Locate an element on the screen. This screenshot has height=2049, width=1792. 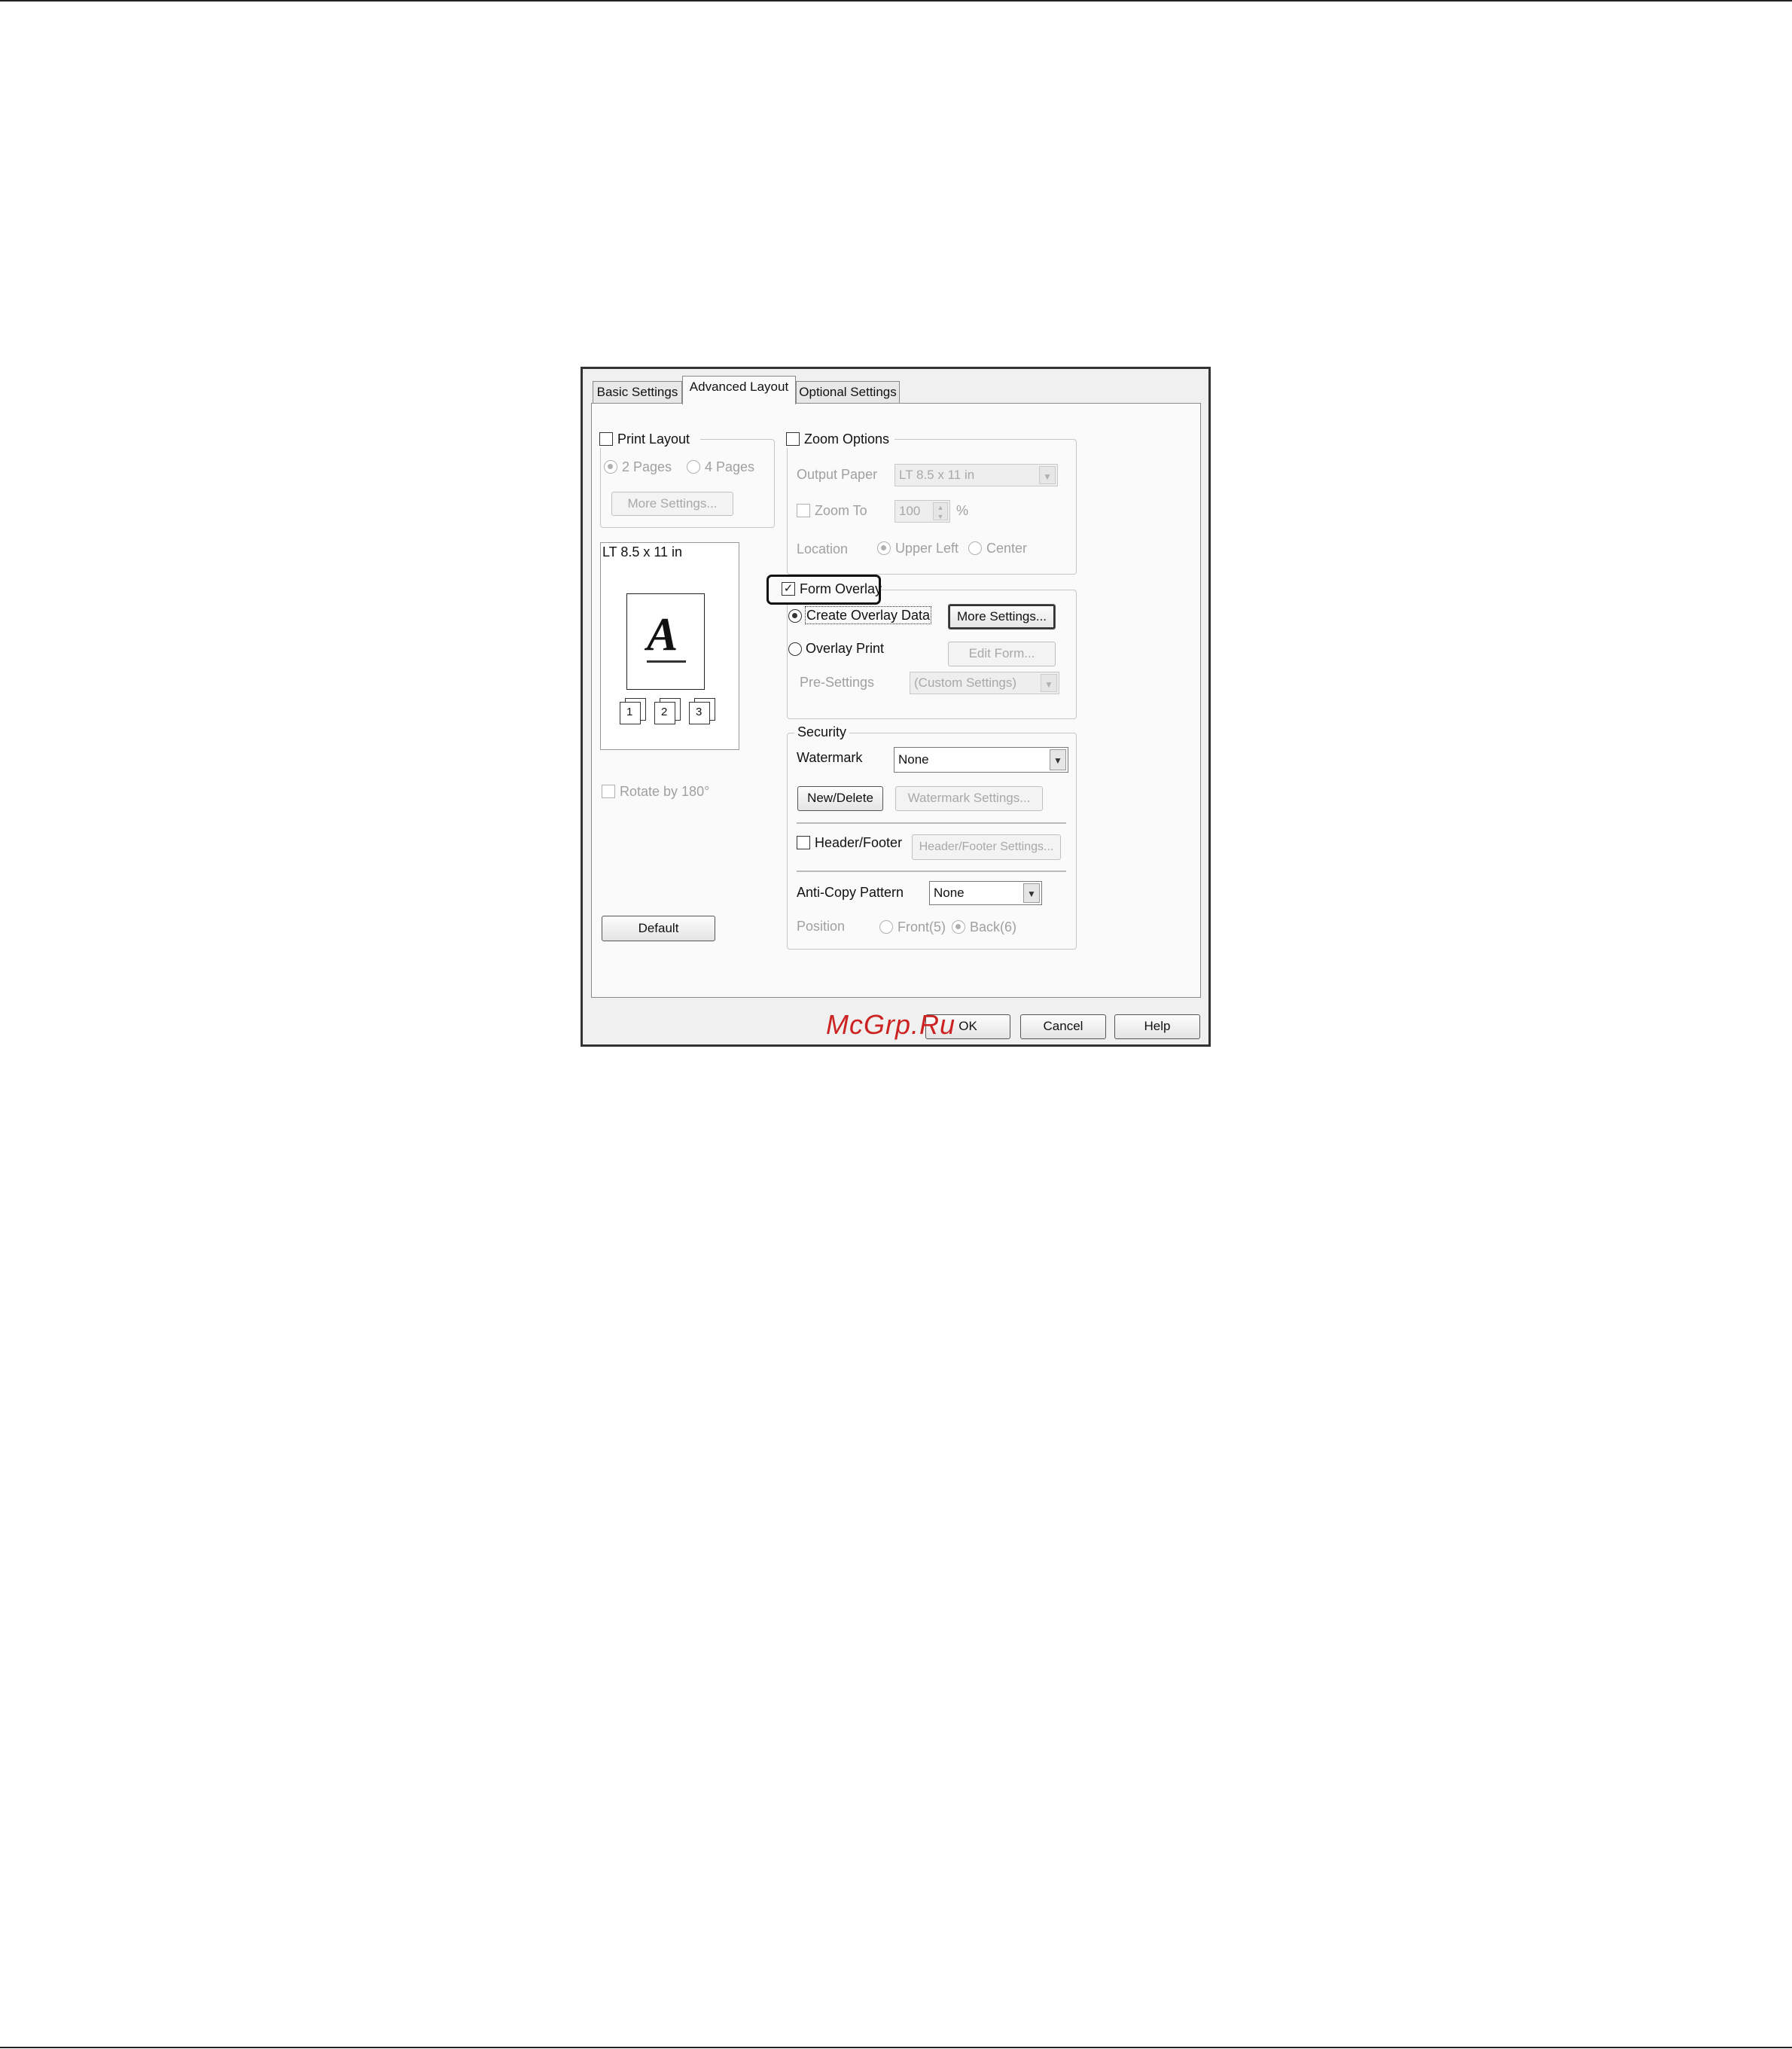
zoom-options-header: Zoom Options is located at coordinates (838, 439).